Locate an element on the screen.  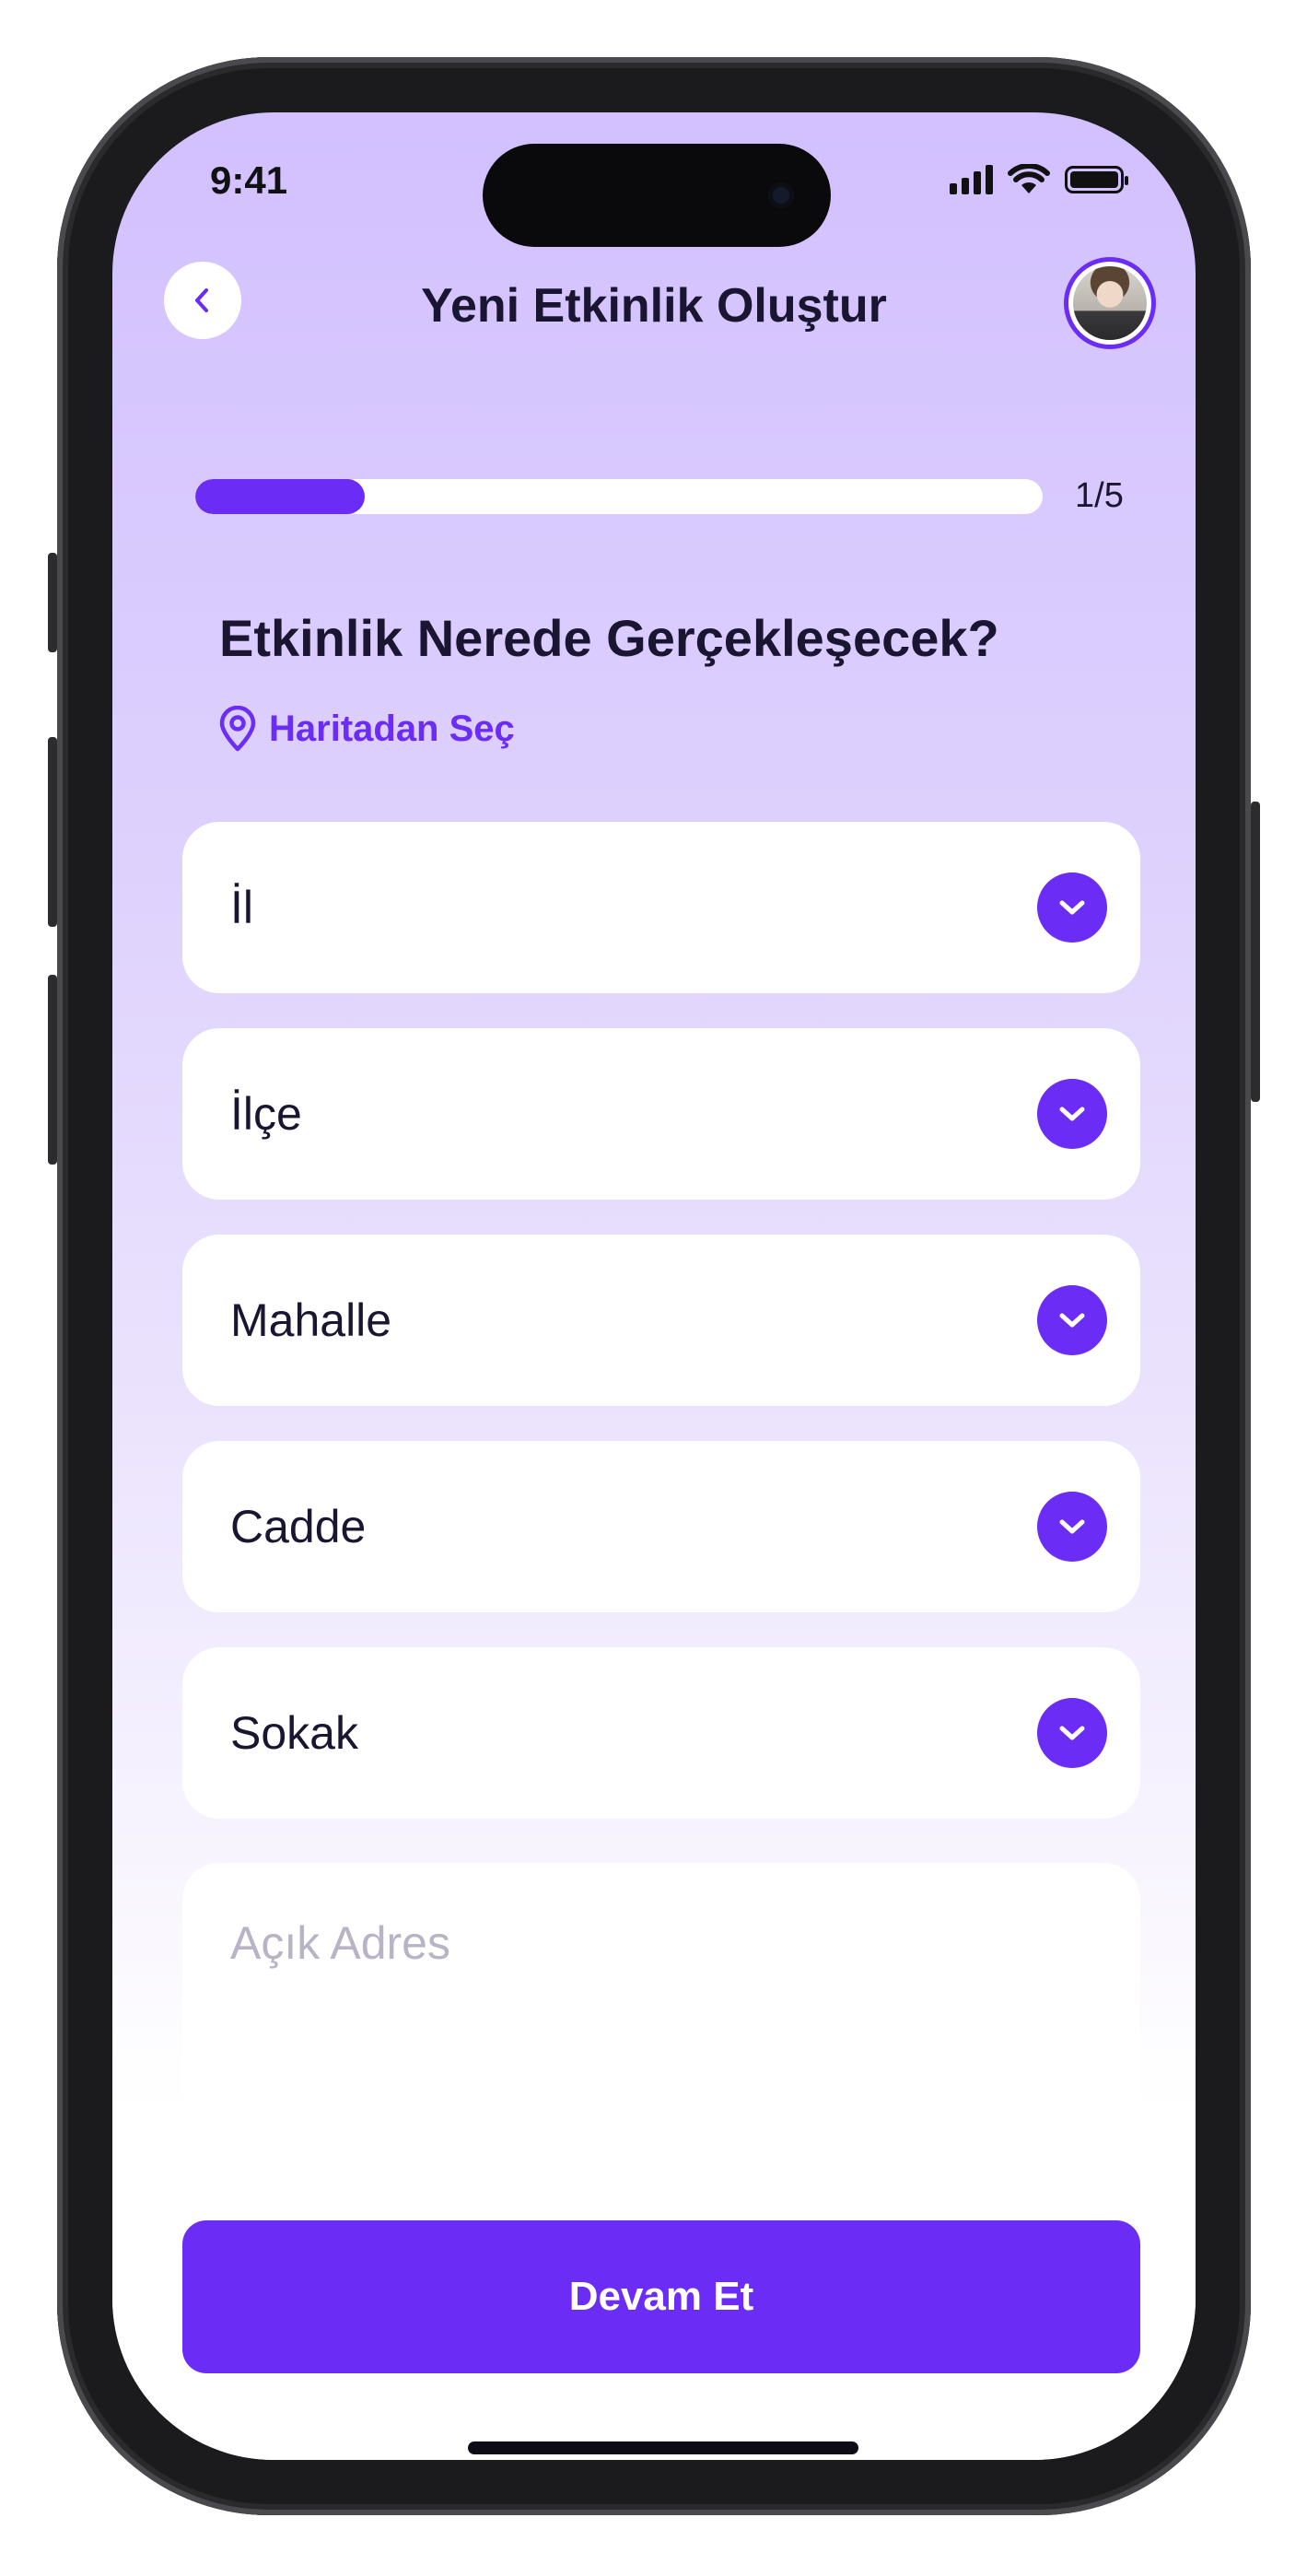
home-indicator is located at coordinates (663, 2447).